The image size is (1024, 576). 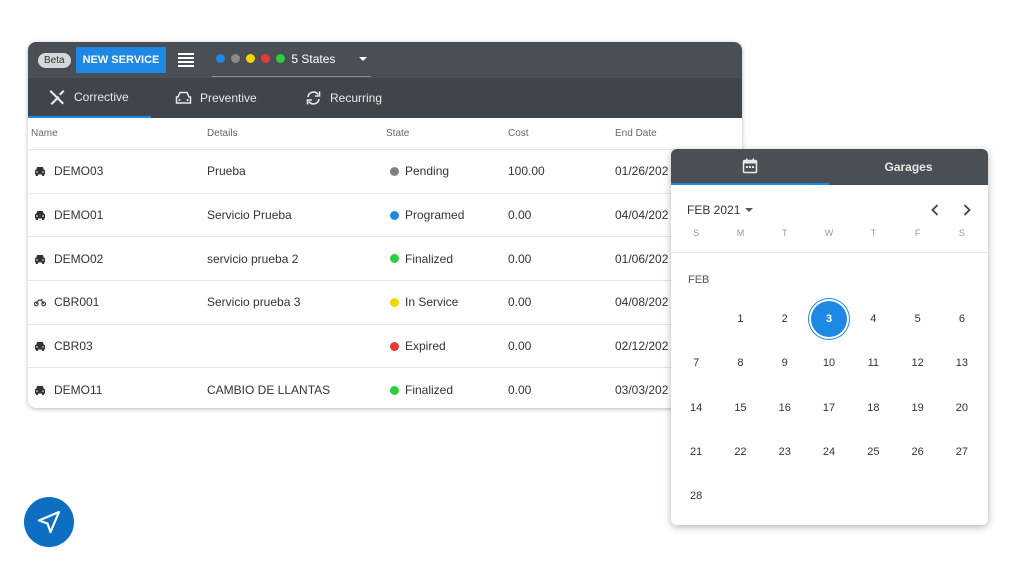 I want to click on month-name: FEB, so click(x=699, y=280).